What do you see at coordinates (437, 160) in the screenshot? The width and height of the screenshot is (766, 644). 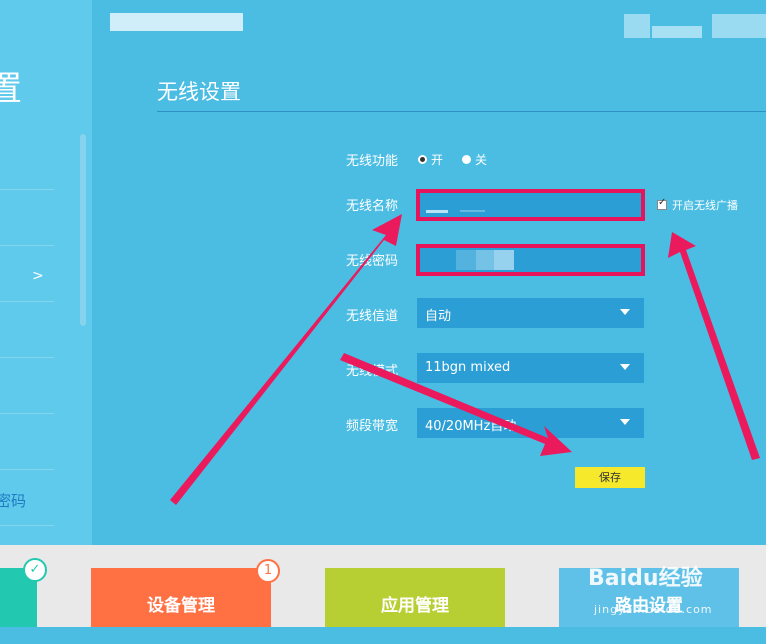 I see `radio-on-label: 开` at bounding box center [437, 160].